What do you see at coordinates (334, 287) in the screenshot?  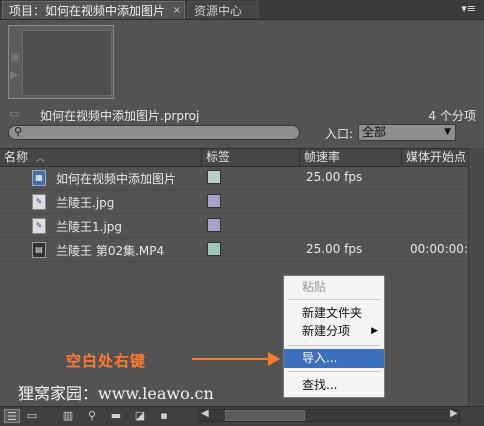 I see `menu-item-paste: 粘贴` at bounding box center [334, 287].